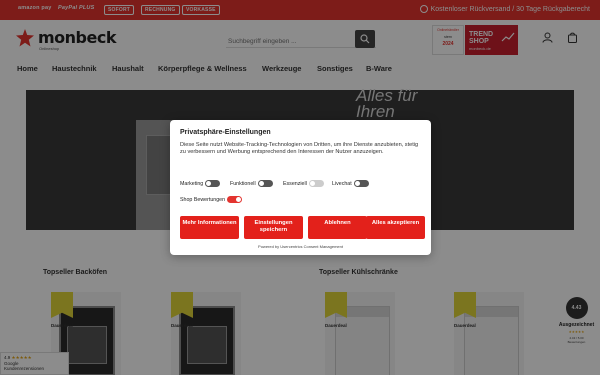  I want to click on toggle-marketing: Marketing, so click(200, 183).